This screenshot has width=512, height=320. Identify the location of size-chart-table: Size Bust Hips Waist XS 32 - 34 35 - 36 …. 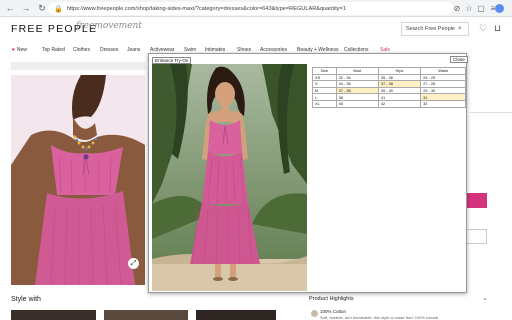
(389, 87).